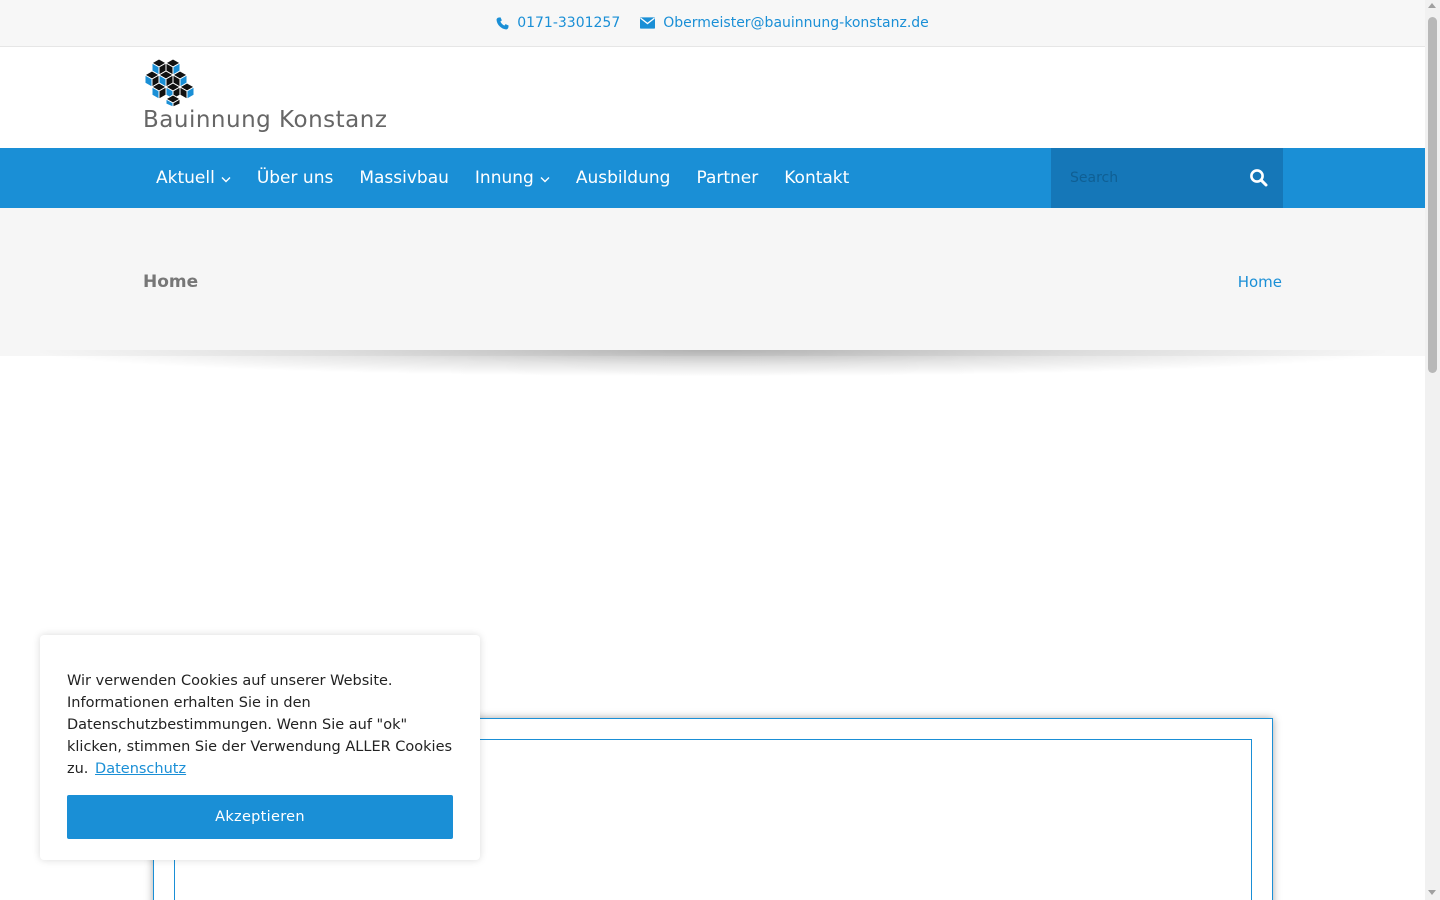 This screenshot has width=1440, height=900. What do you see at coordinates (796, 23) in the screenshot?
I see `email-address: Obermeister@bauinnung-konstanz.de` at bounding box center [796, 23].